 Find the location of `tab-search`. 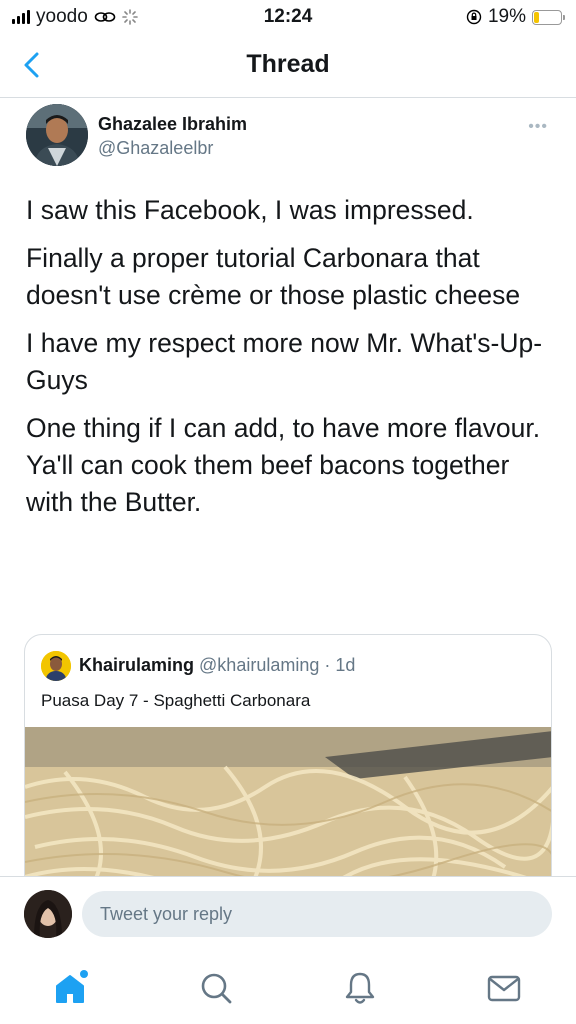

tab-search is located at coordinates (216, 988).